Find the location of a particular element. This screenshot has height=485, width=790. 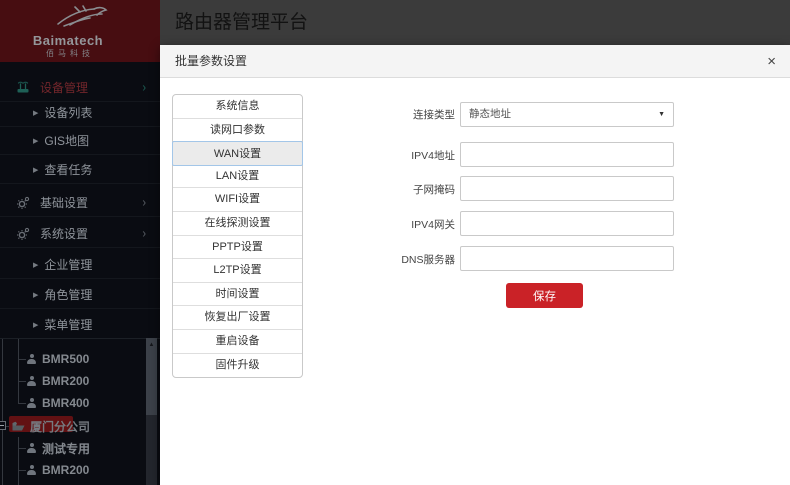

connection-type-select: 静态地址 ▼ is located at coordinates (567, 114).